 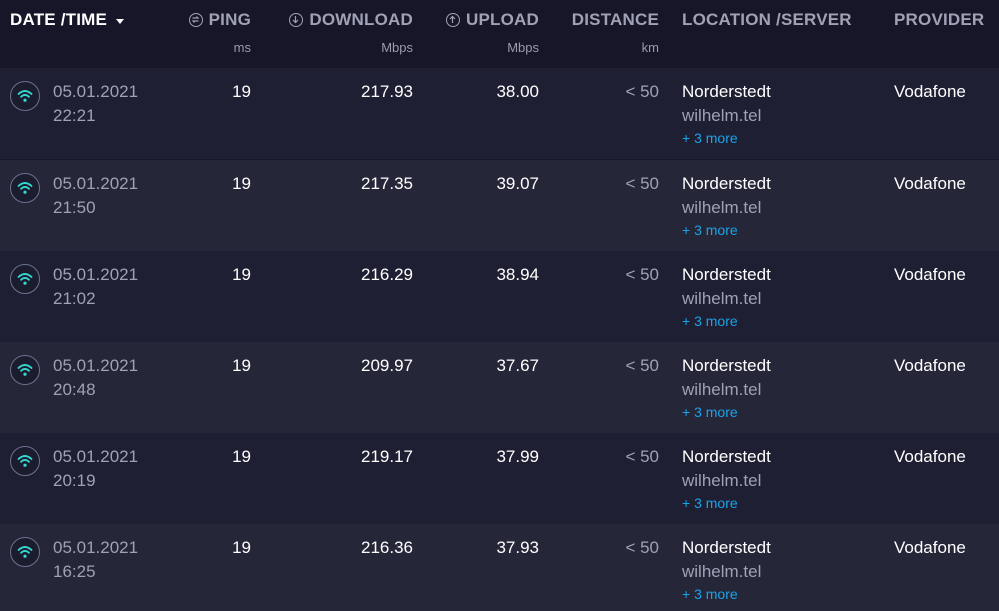 What do you see at coordinates (195, 20) in the screenshot?
I see `ping-icon` at bounding box center [195, 20].